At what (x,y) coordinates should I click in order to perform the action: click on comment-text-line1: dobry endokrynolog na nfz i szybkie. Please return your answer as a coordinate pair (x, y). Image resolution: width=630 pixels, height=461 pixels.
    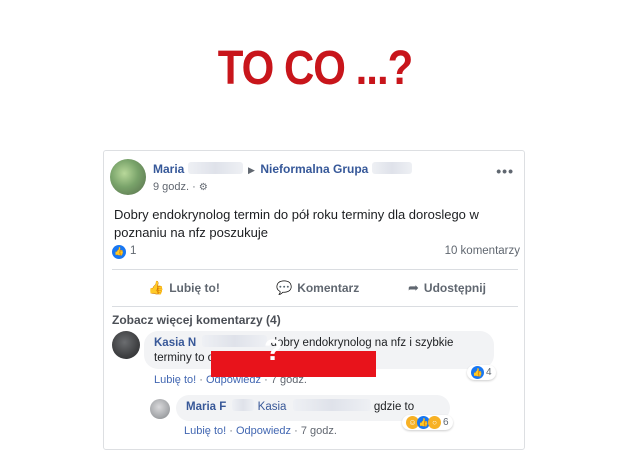
    Looking at the image, I should click on (362, 343).